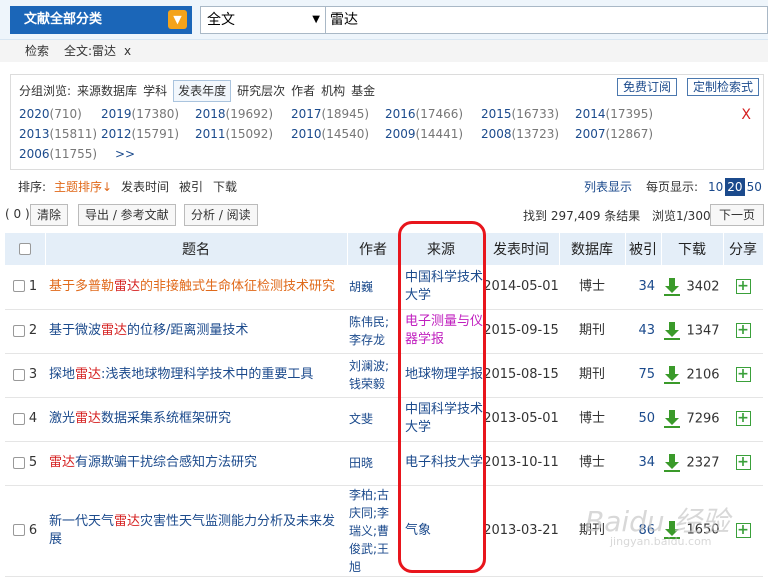 This screenshot has width=768, height=577. I want to click on group-tab-active: 发表年度, so click(202, 91).